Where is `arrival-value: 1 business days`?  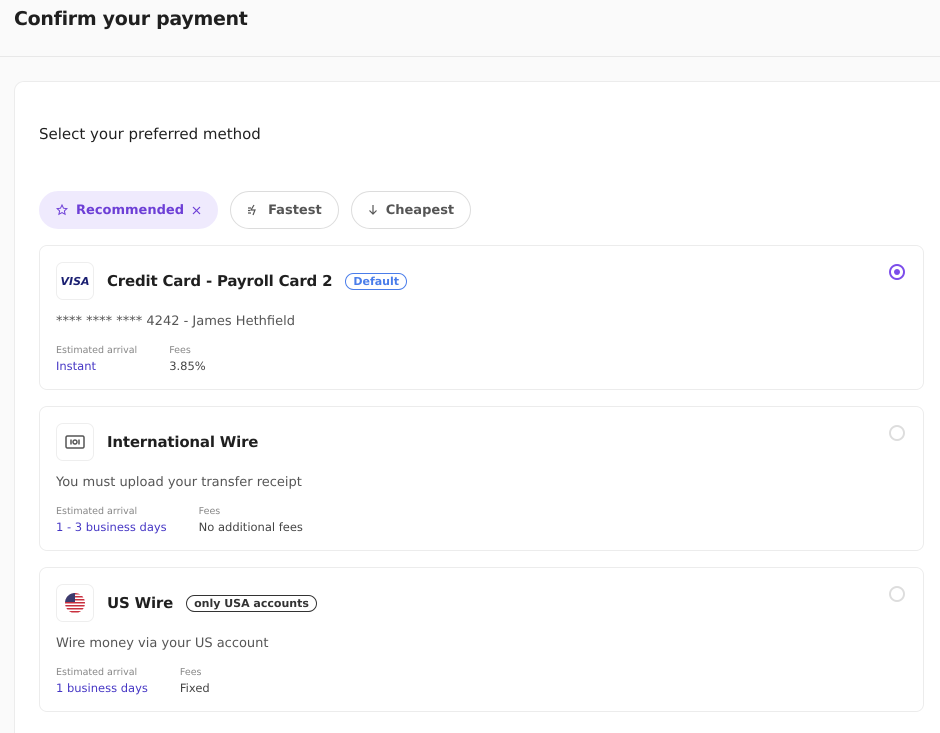
arrival-value: 1 business days is located at coordinates (102, 688).